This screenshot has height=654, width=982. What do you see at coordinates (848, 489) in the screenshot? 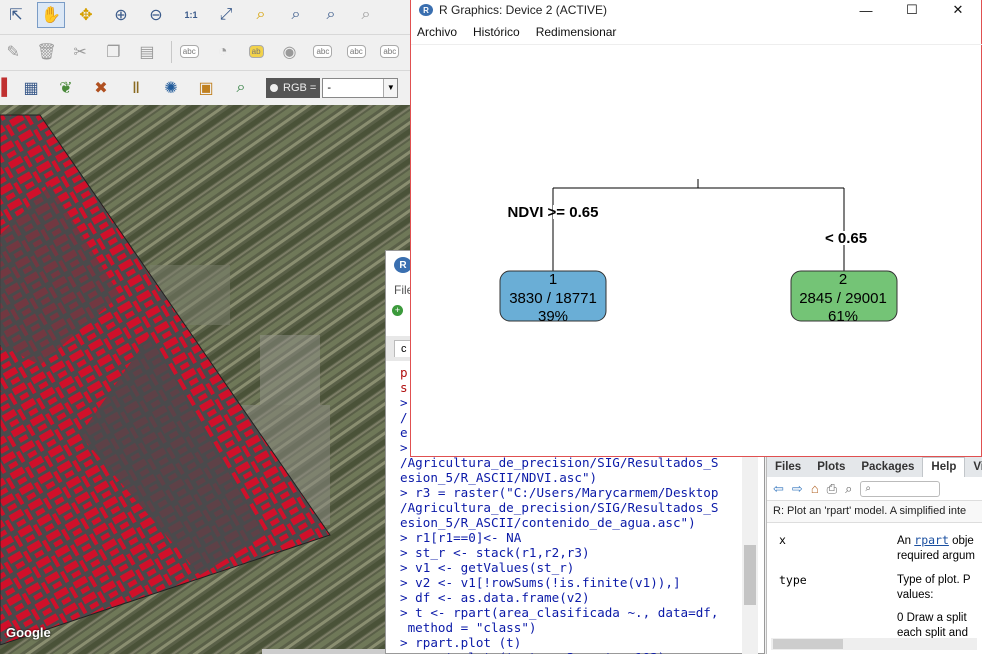
I see `find-icon: ⌕` at bounding box center [848, 489].